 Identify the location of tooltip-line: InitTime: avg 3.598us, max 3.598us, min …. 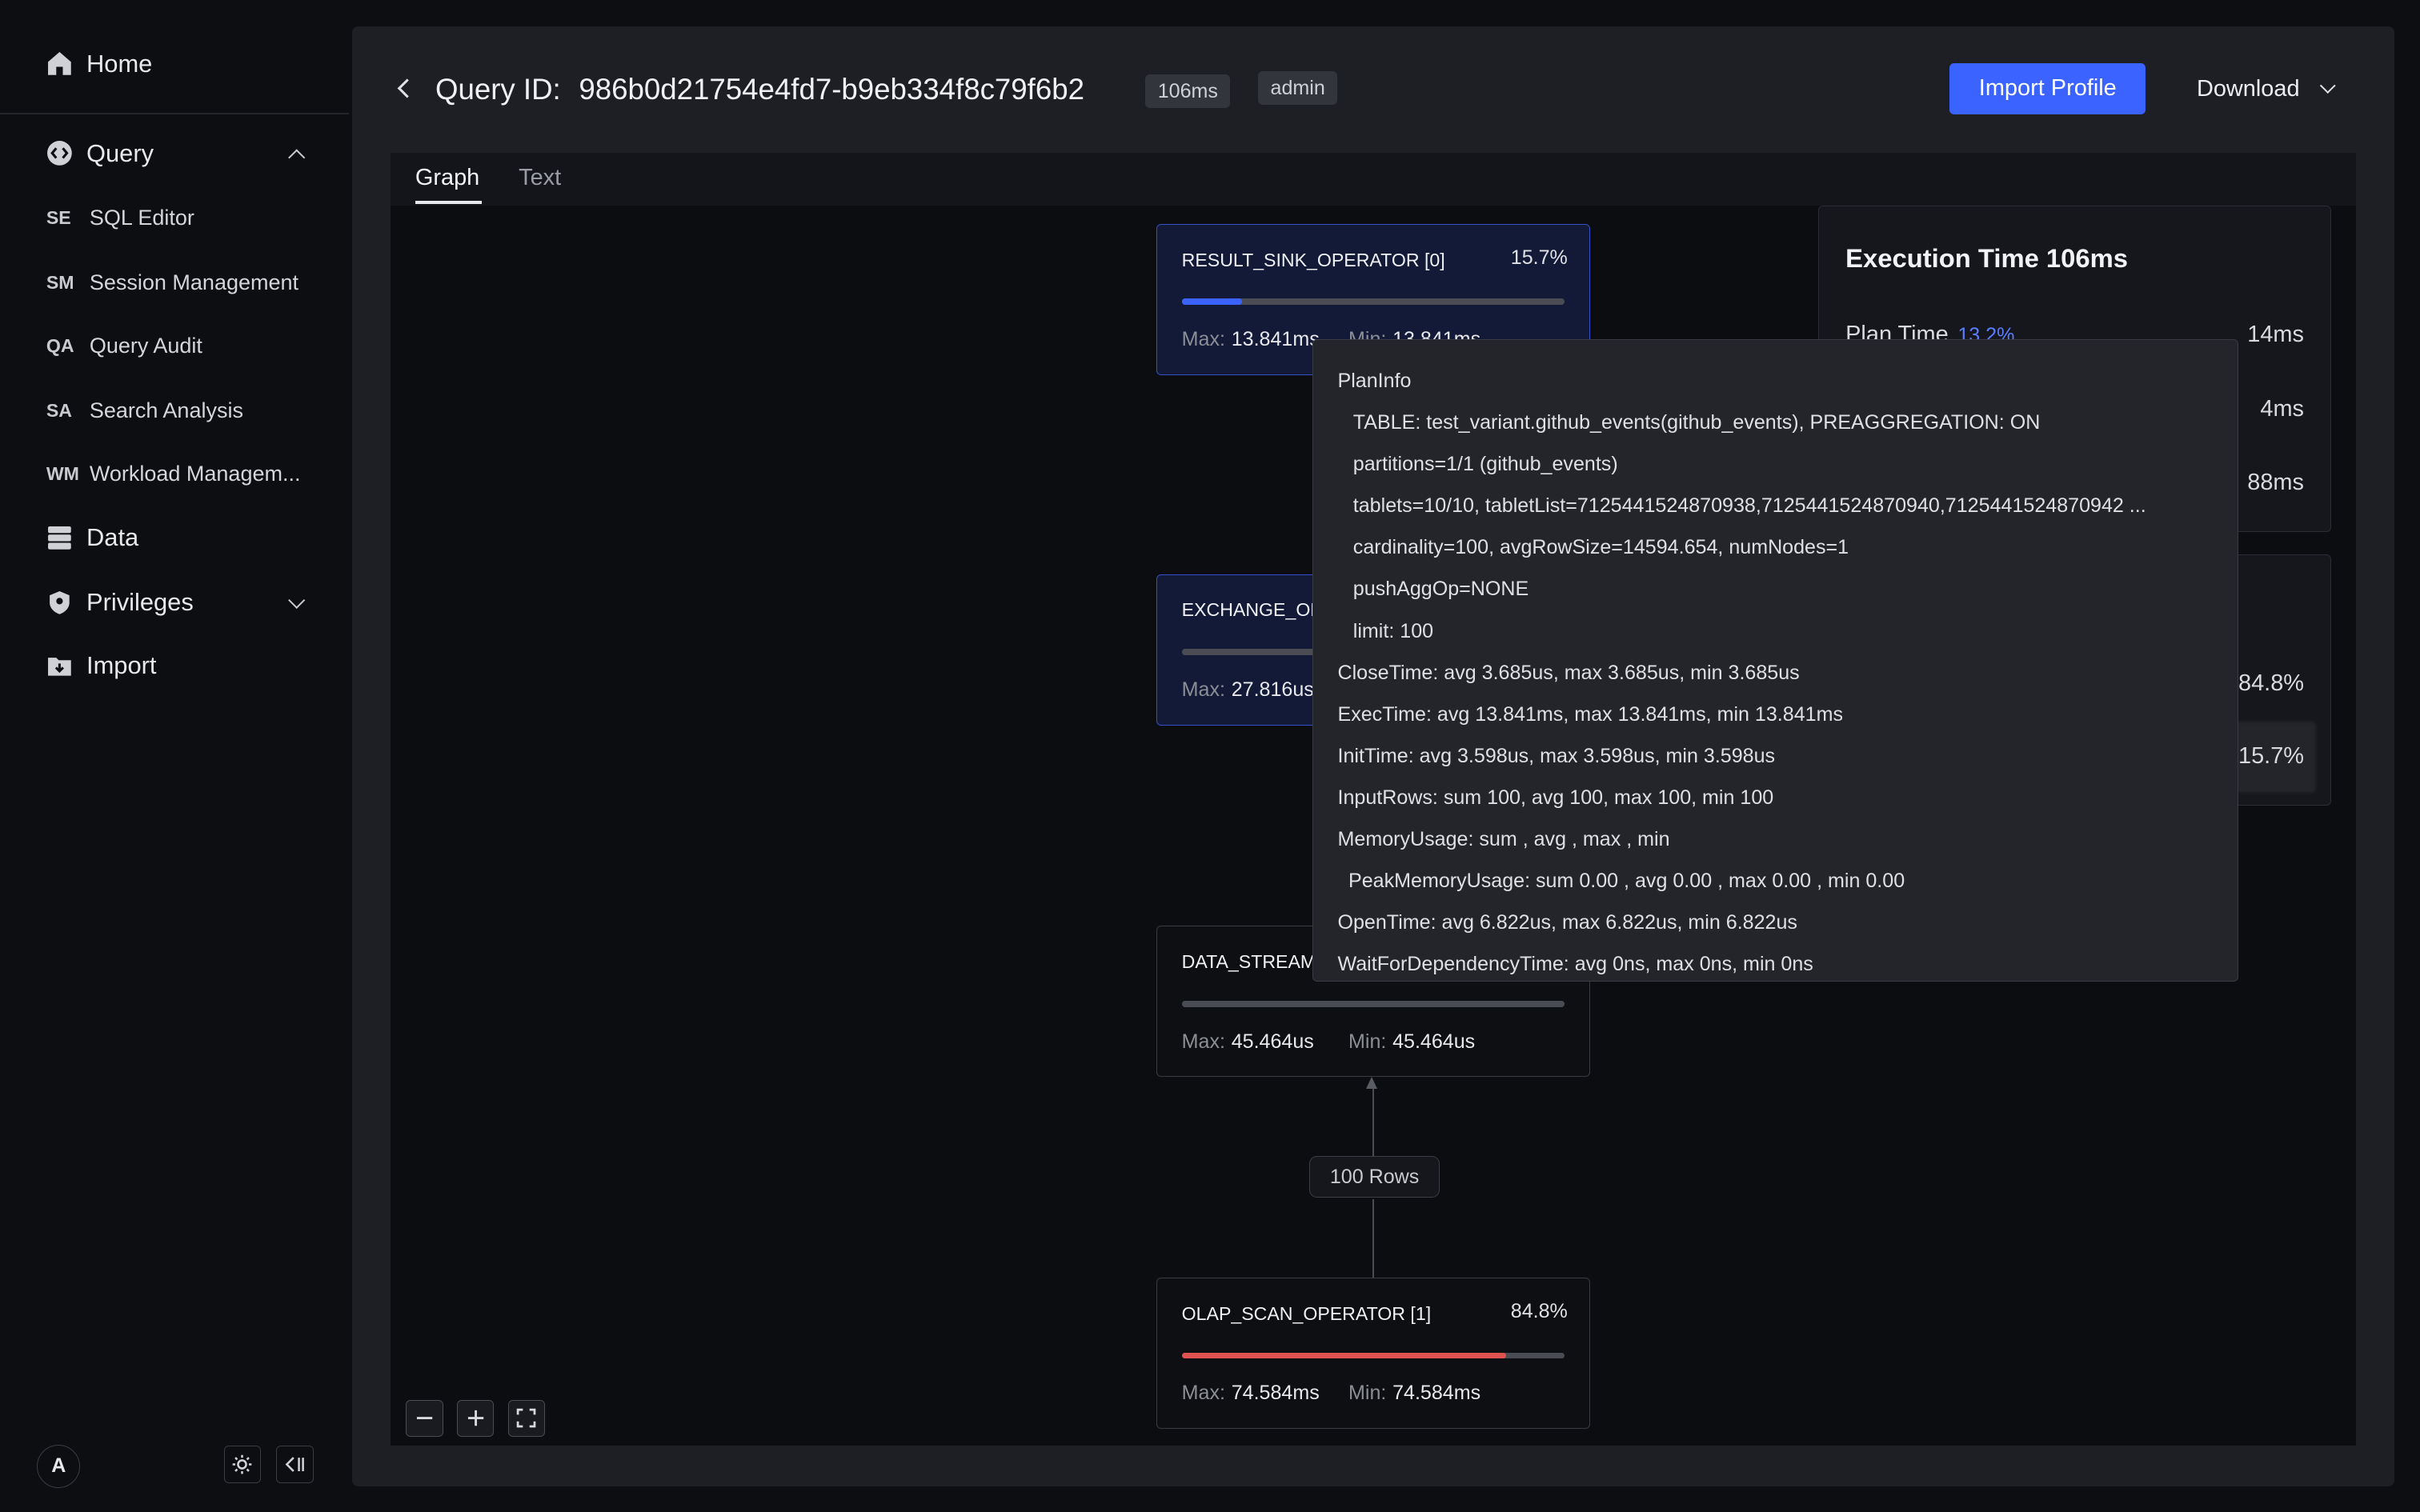
(1556, 755).